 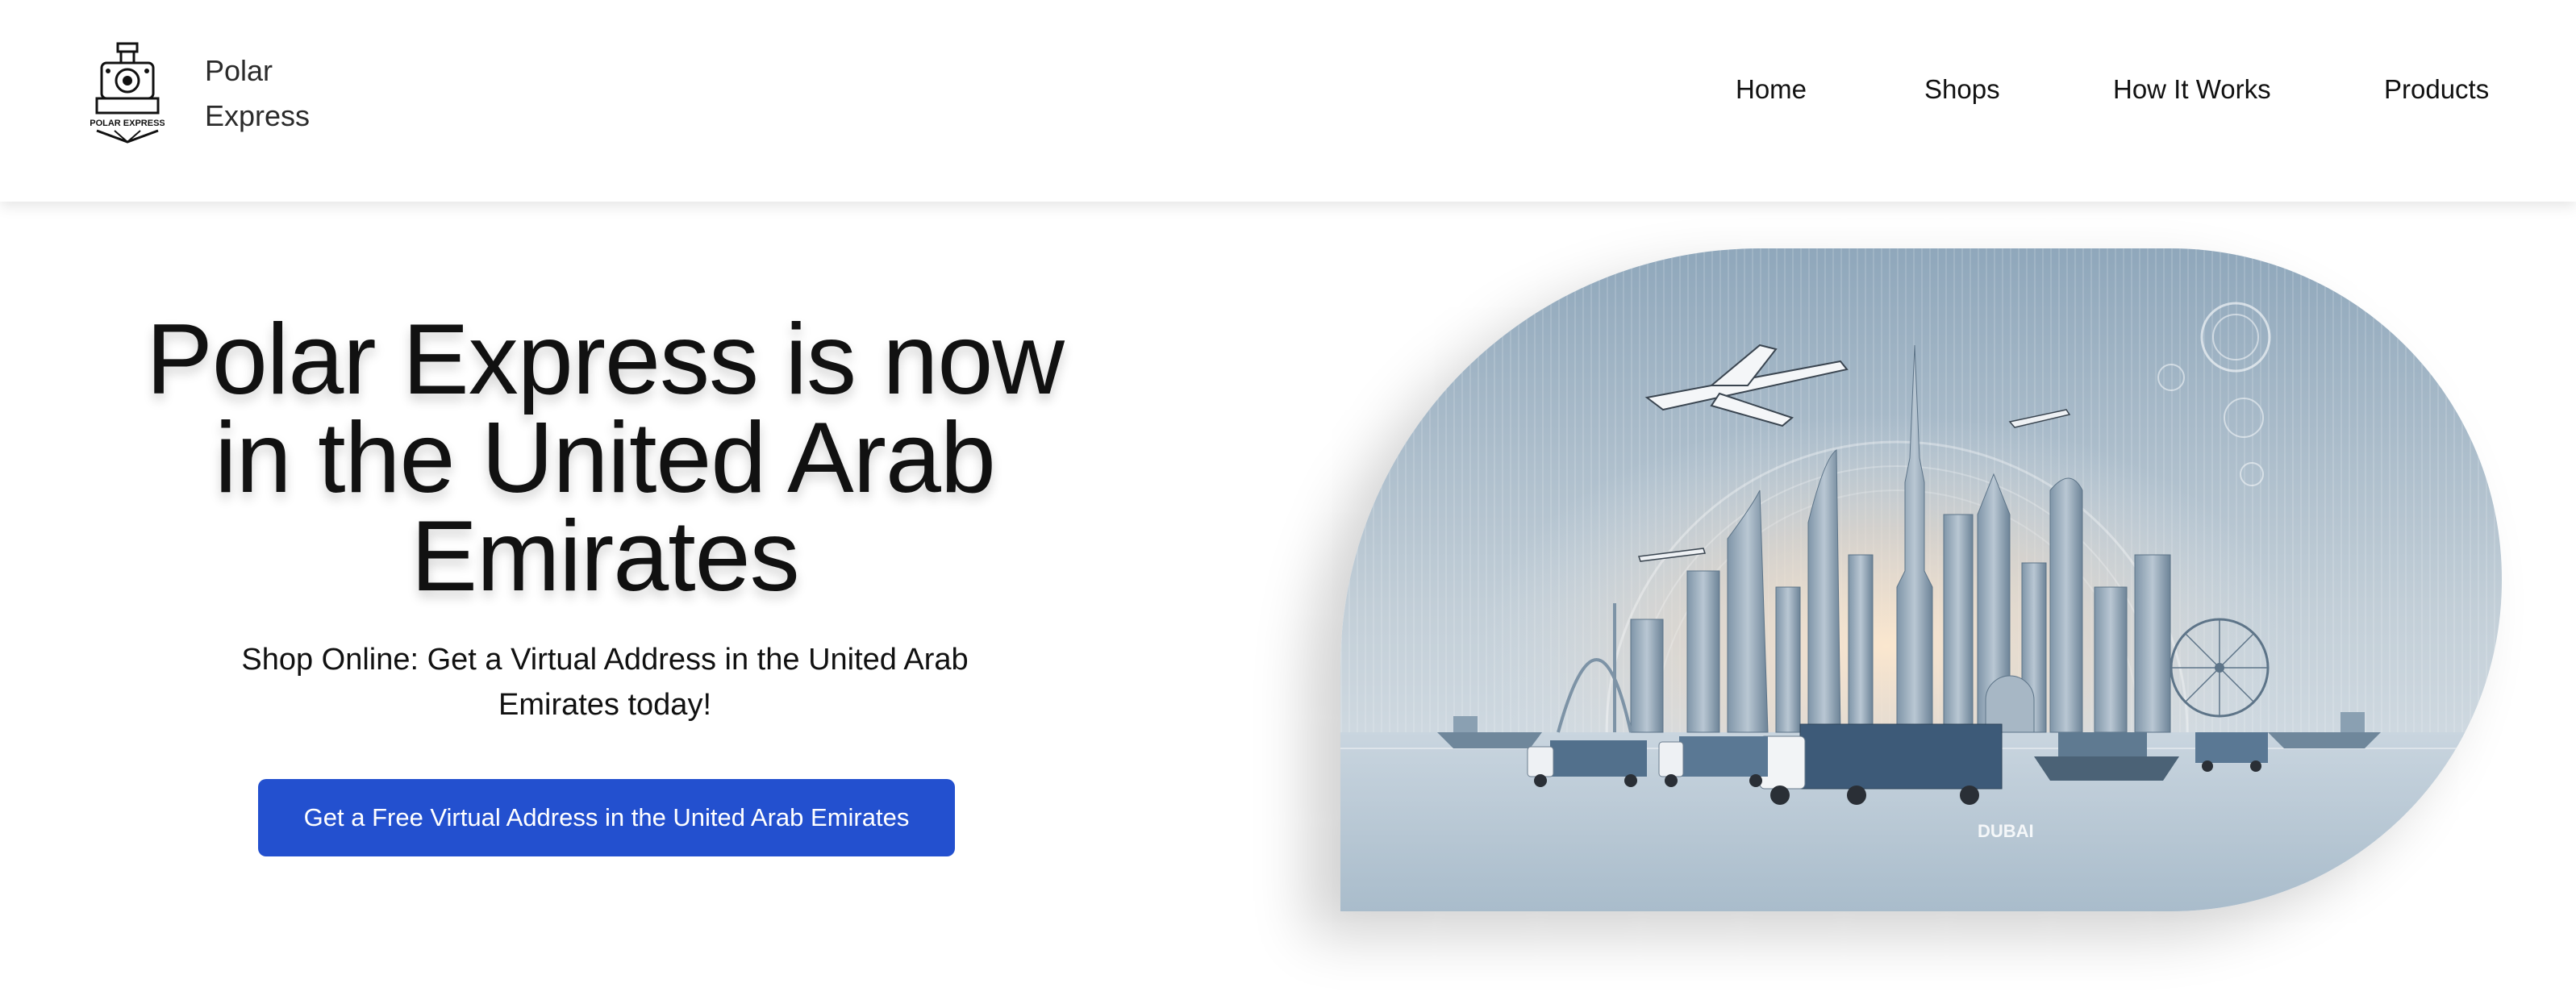 I want to click on nav-how-it-works: How It Works, so click(x=2192, y=89).